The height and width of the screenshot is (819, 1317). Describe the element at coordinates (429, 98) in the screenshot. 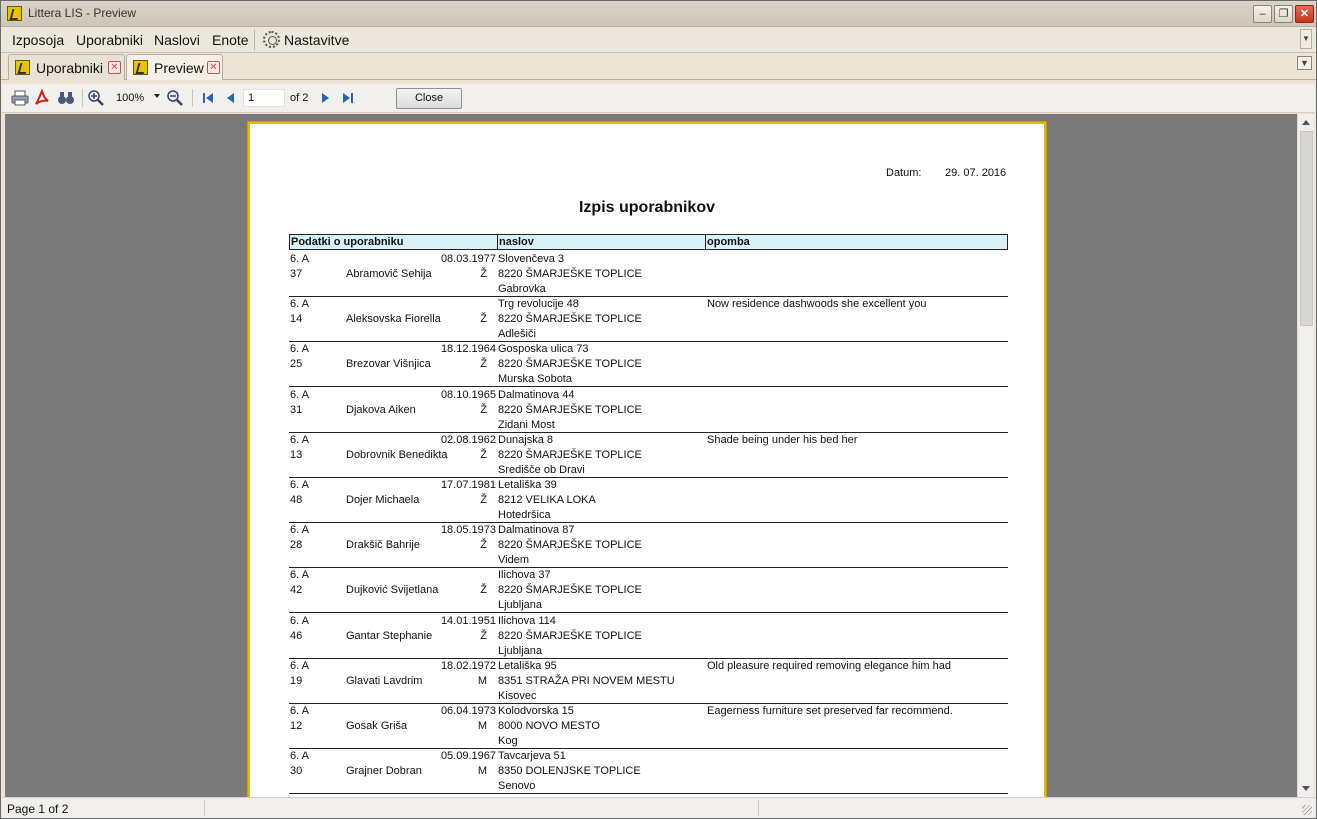

I see `close-preview-button: Close` at that location.